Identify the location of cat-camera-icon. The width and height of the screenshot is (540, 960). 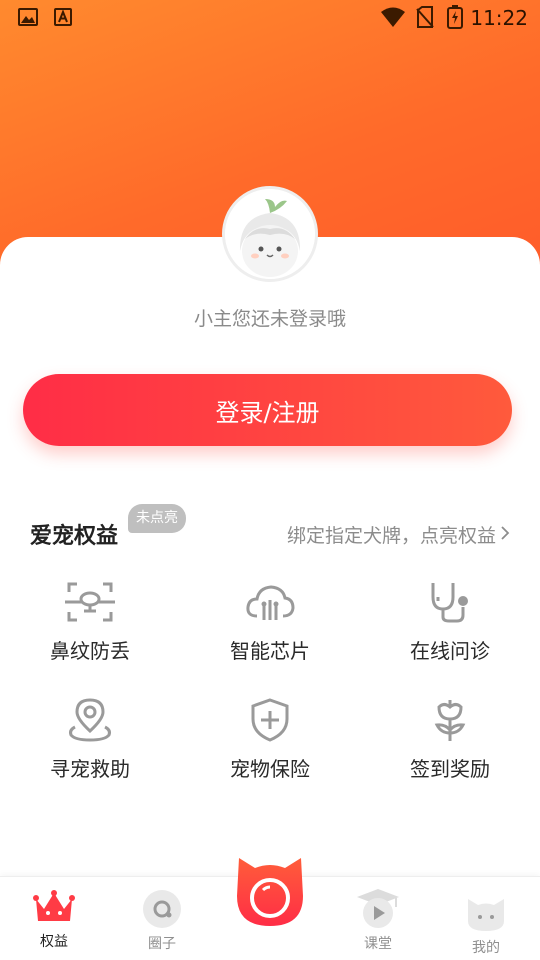
(270, 892).